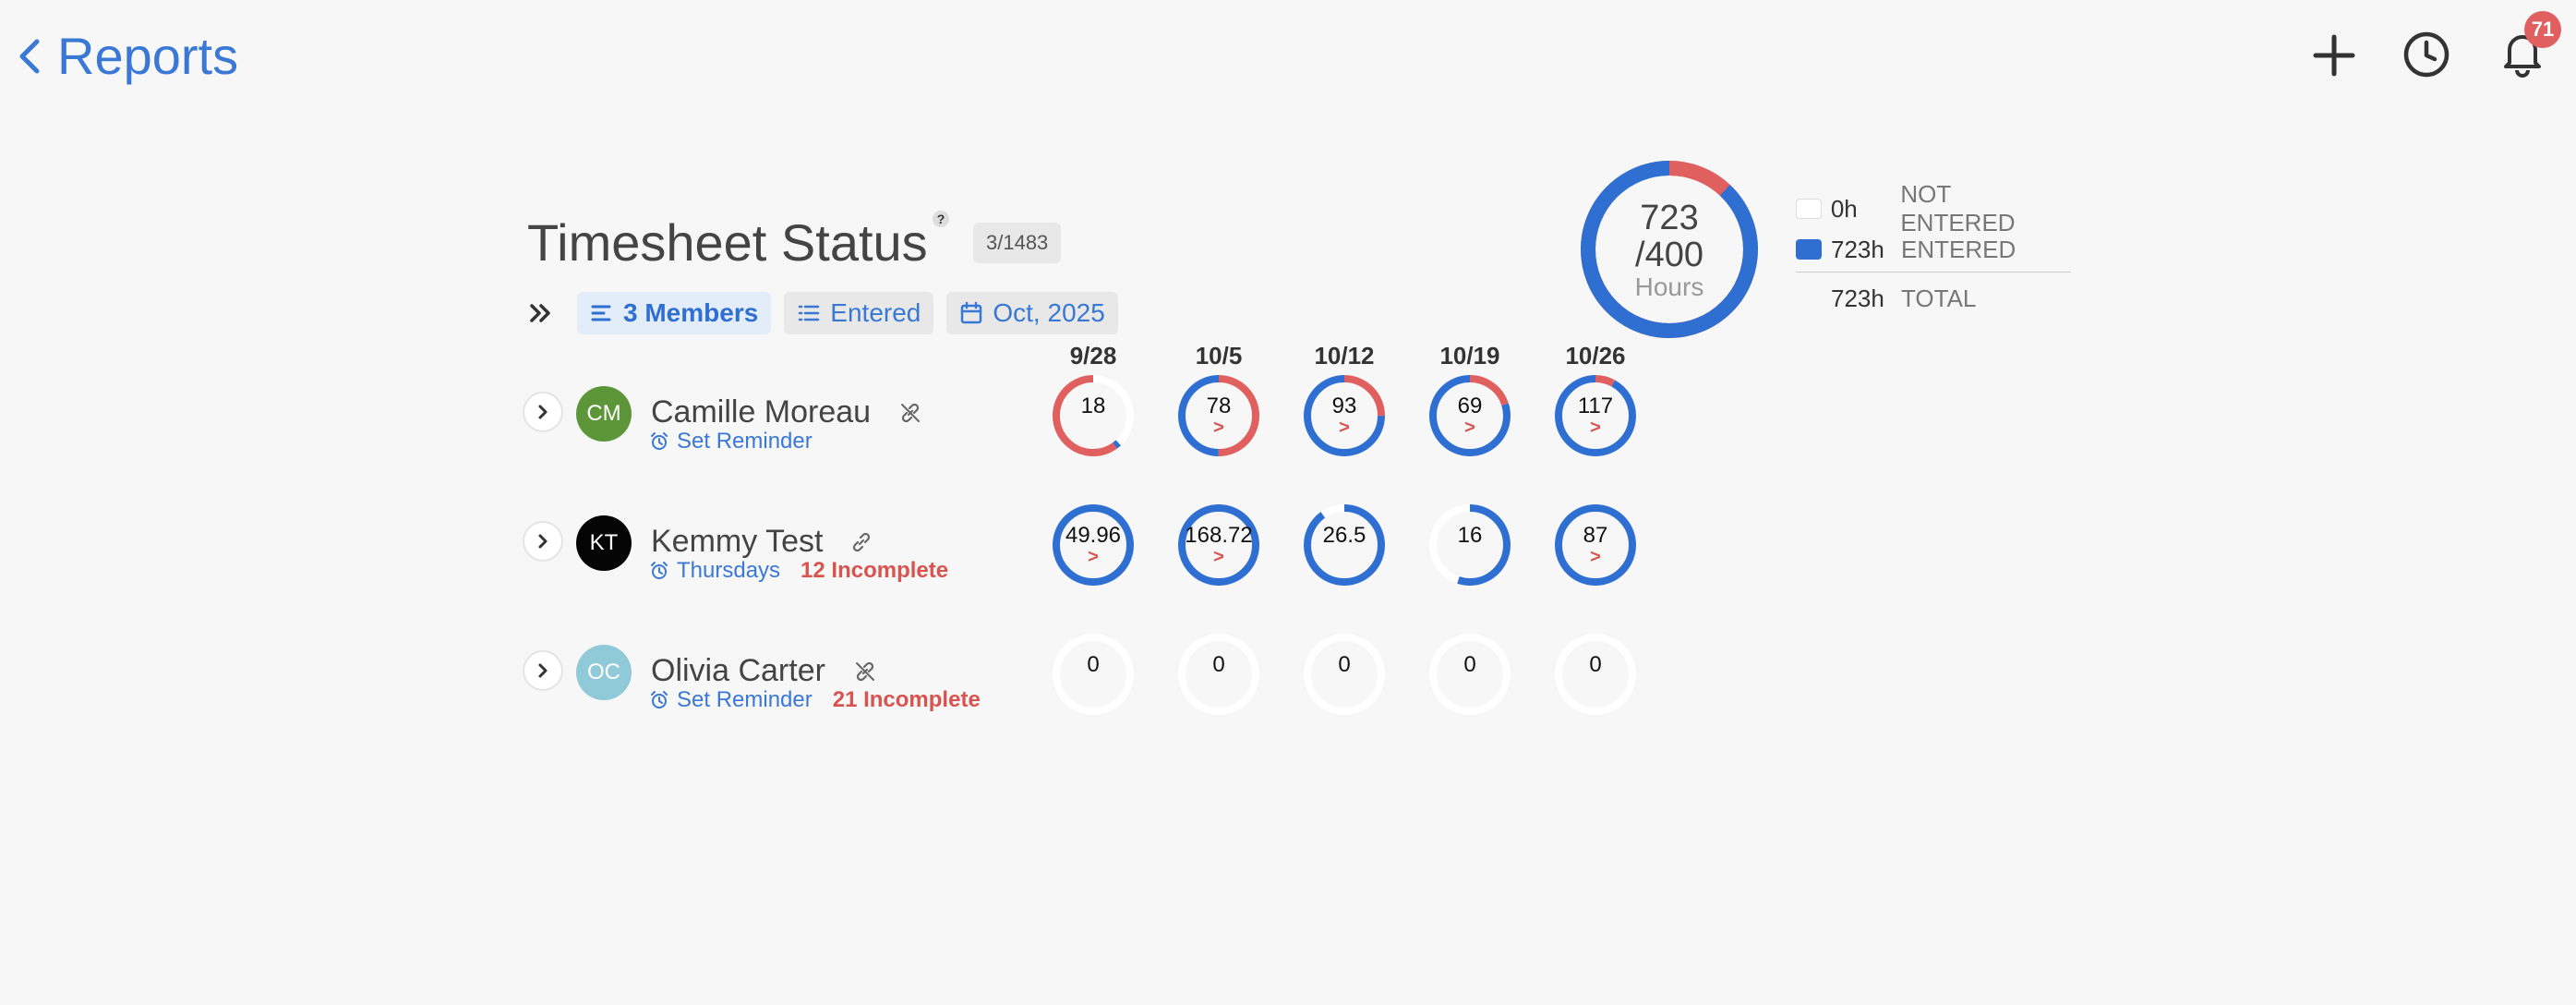  Describe the element at coordinates (1669, 255) in the screenshot. I see `hours-target: /400` at that location.